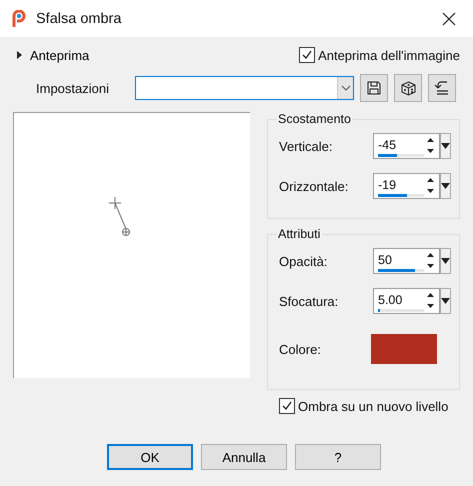 This screenshot has width=473, height=486. I want to click on dice-icon, so click(408, 88).